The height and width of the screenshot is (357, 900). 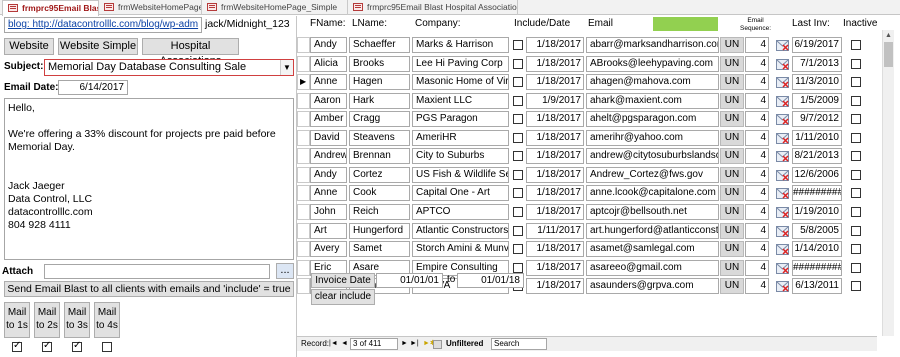 I want to click on email-cell: asaunders@grpva.com, so click(x=652, y=286).